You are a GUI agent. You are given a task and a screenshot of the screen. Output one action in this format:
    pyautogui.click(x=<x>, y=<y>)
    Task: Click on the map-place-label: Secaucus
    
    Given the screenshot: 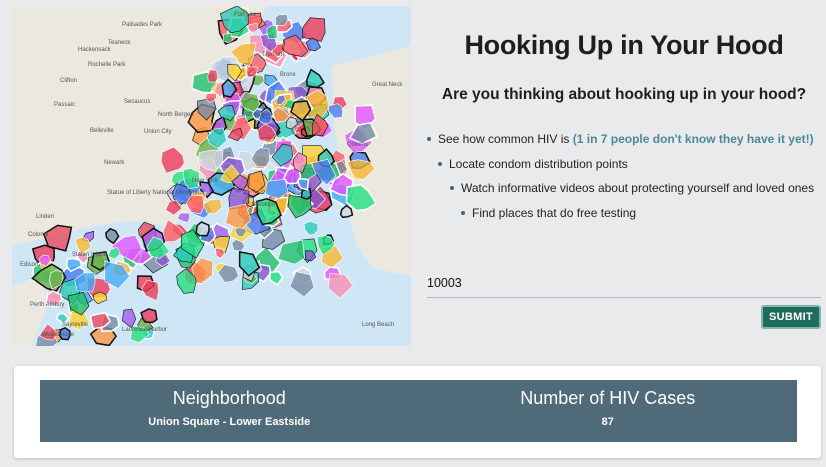 What is the action you would take?
    pyautogui.click(x=137, y=102)
    